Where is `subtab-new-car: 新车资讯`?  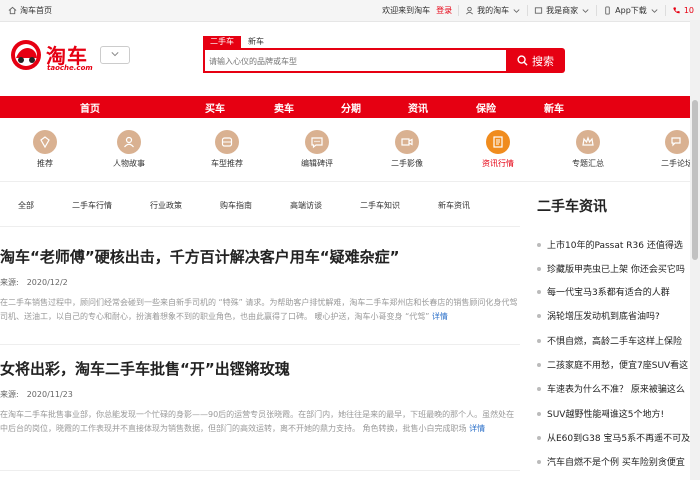 subtab-new-car: 新车资讯 is located at coordinates (454, 205).